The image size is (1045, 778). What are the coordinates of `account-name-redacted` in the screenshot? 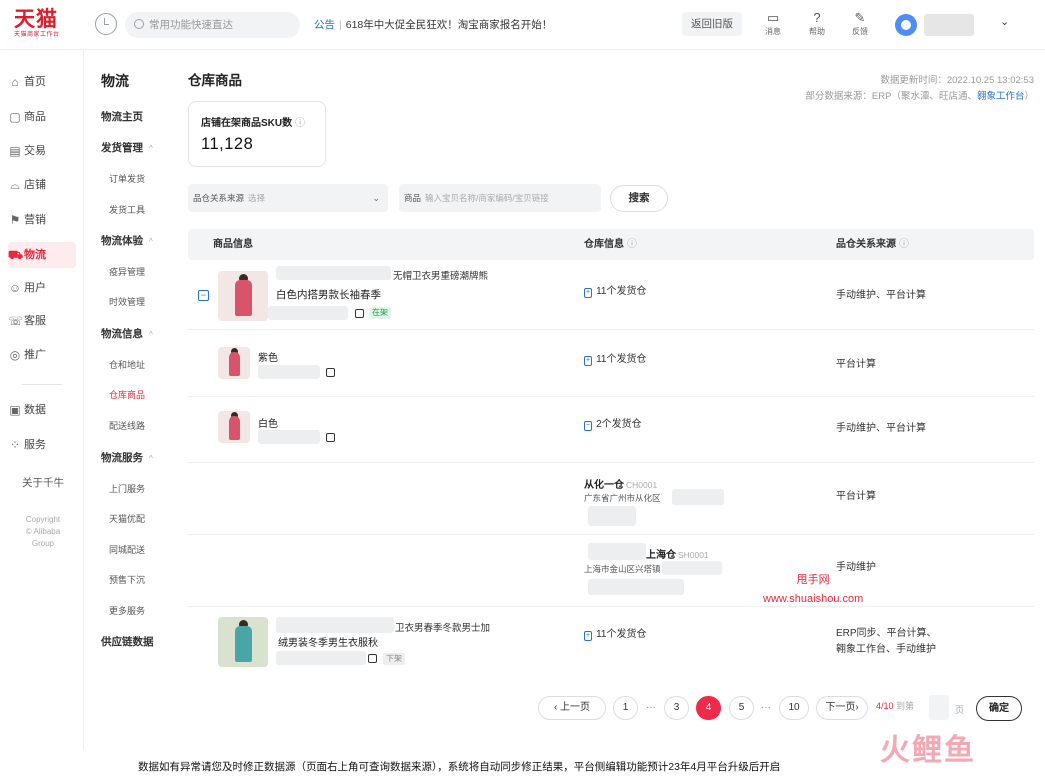 It's located at (949, 25).